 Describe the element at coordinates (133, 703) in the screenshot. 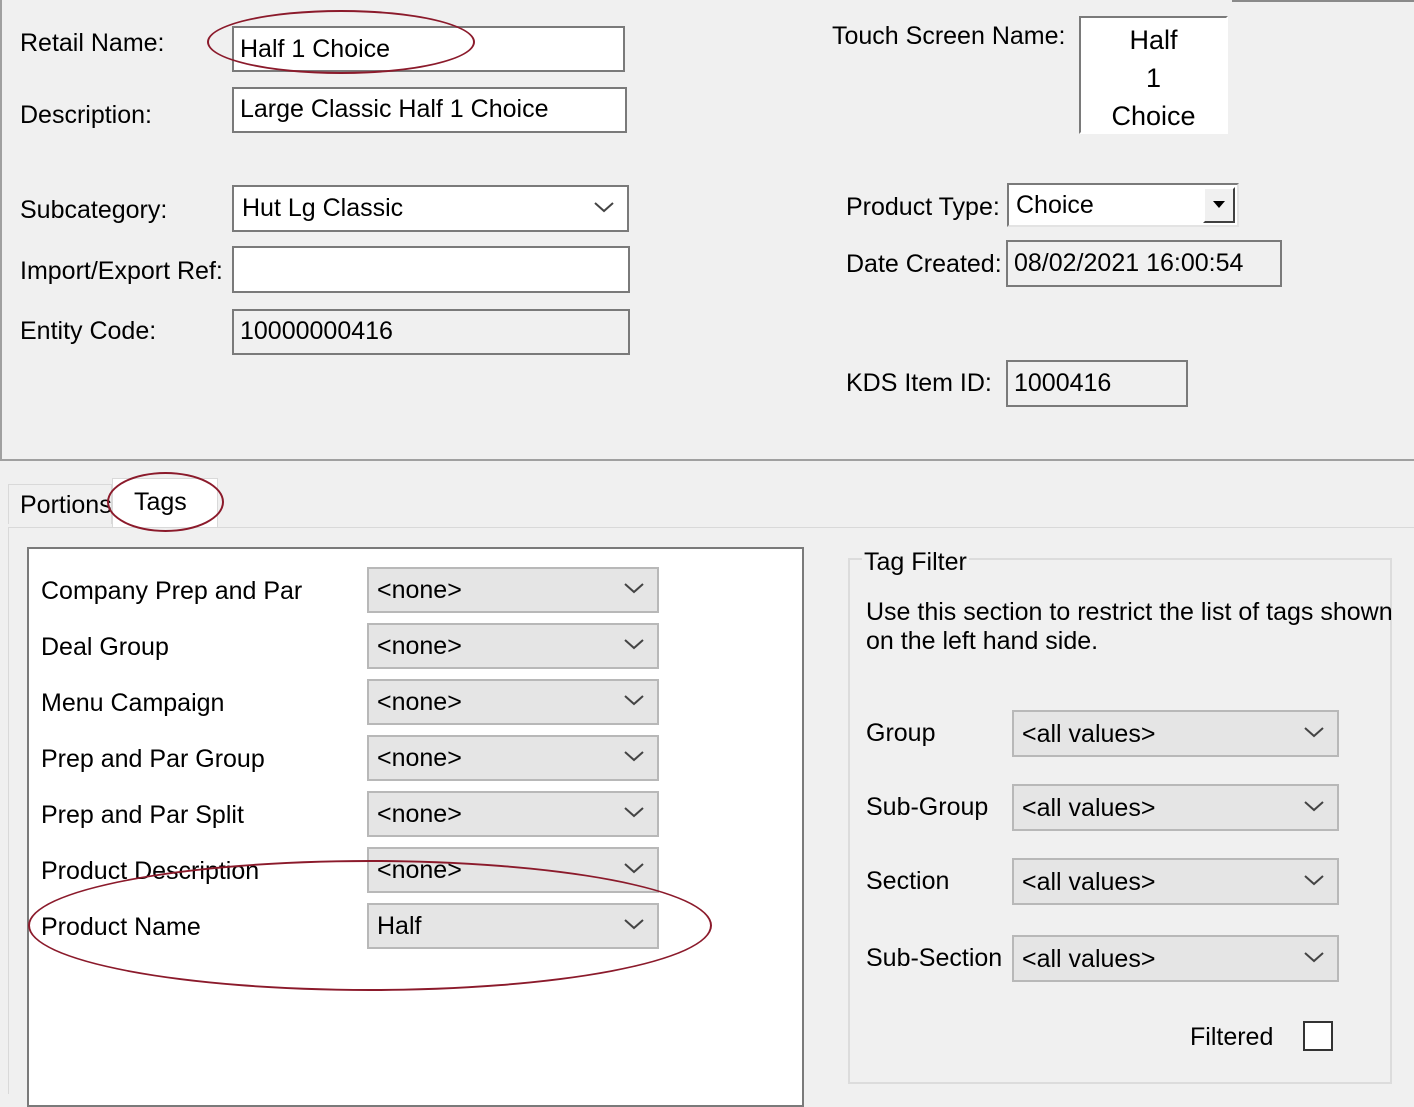

I see `tag-label: Menu Campaign` at that location.